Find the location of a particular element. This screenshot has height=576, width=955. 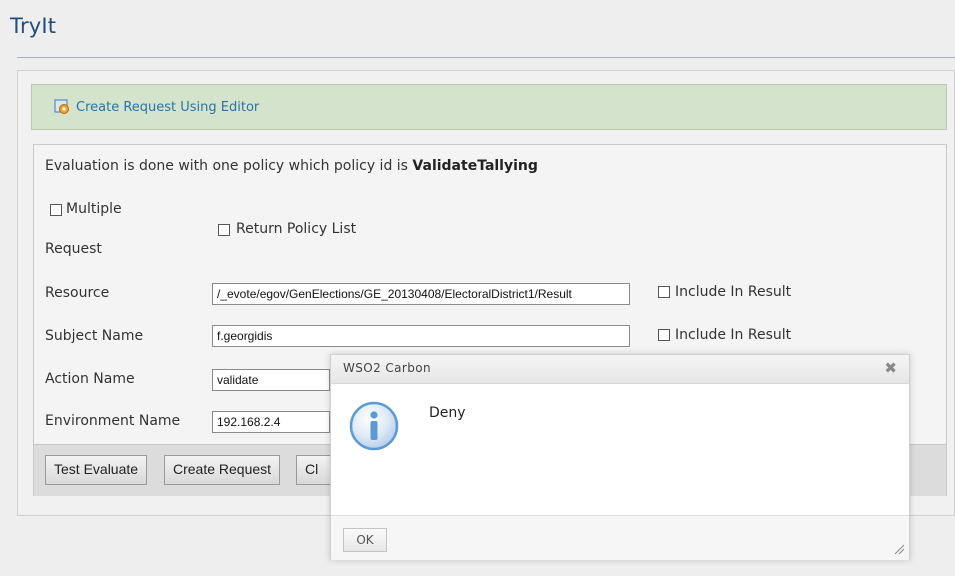

return-policy-list-checkbox is located at coordinates (224, 230).